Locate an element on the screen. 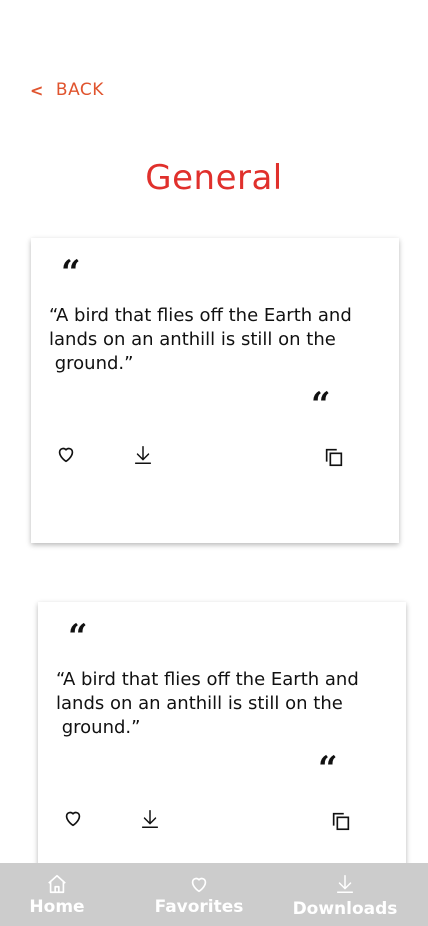  bottom-tab-bar: Home Favorites Downloads is located at coordinates (214, 894).